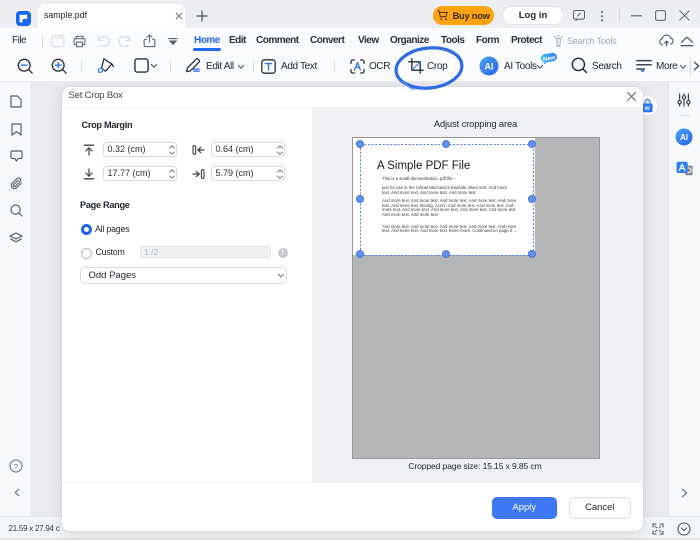  I want to click on svg-text: w, so click(647, 107).